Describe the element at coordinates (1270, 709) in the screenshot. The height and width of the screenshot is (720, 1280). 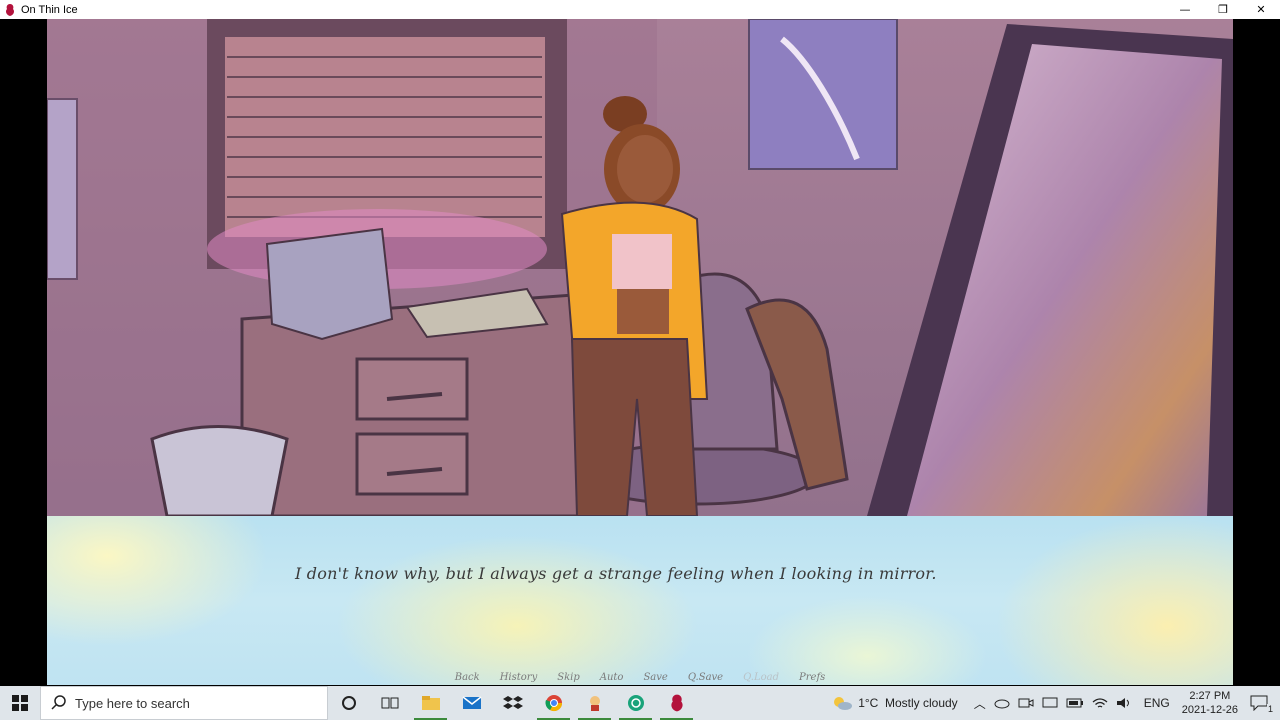
I see `notification-count: 1` at that location.